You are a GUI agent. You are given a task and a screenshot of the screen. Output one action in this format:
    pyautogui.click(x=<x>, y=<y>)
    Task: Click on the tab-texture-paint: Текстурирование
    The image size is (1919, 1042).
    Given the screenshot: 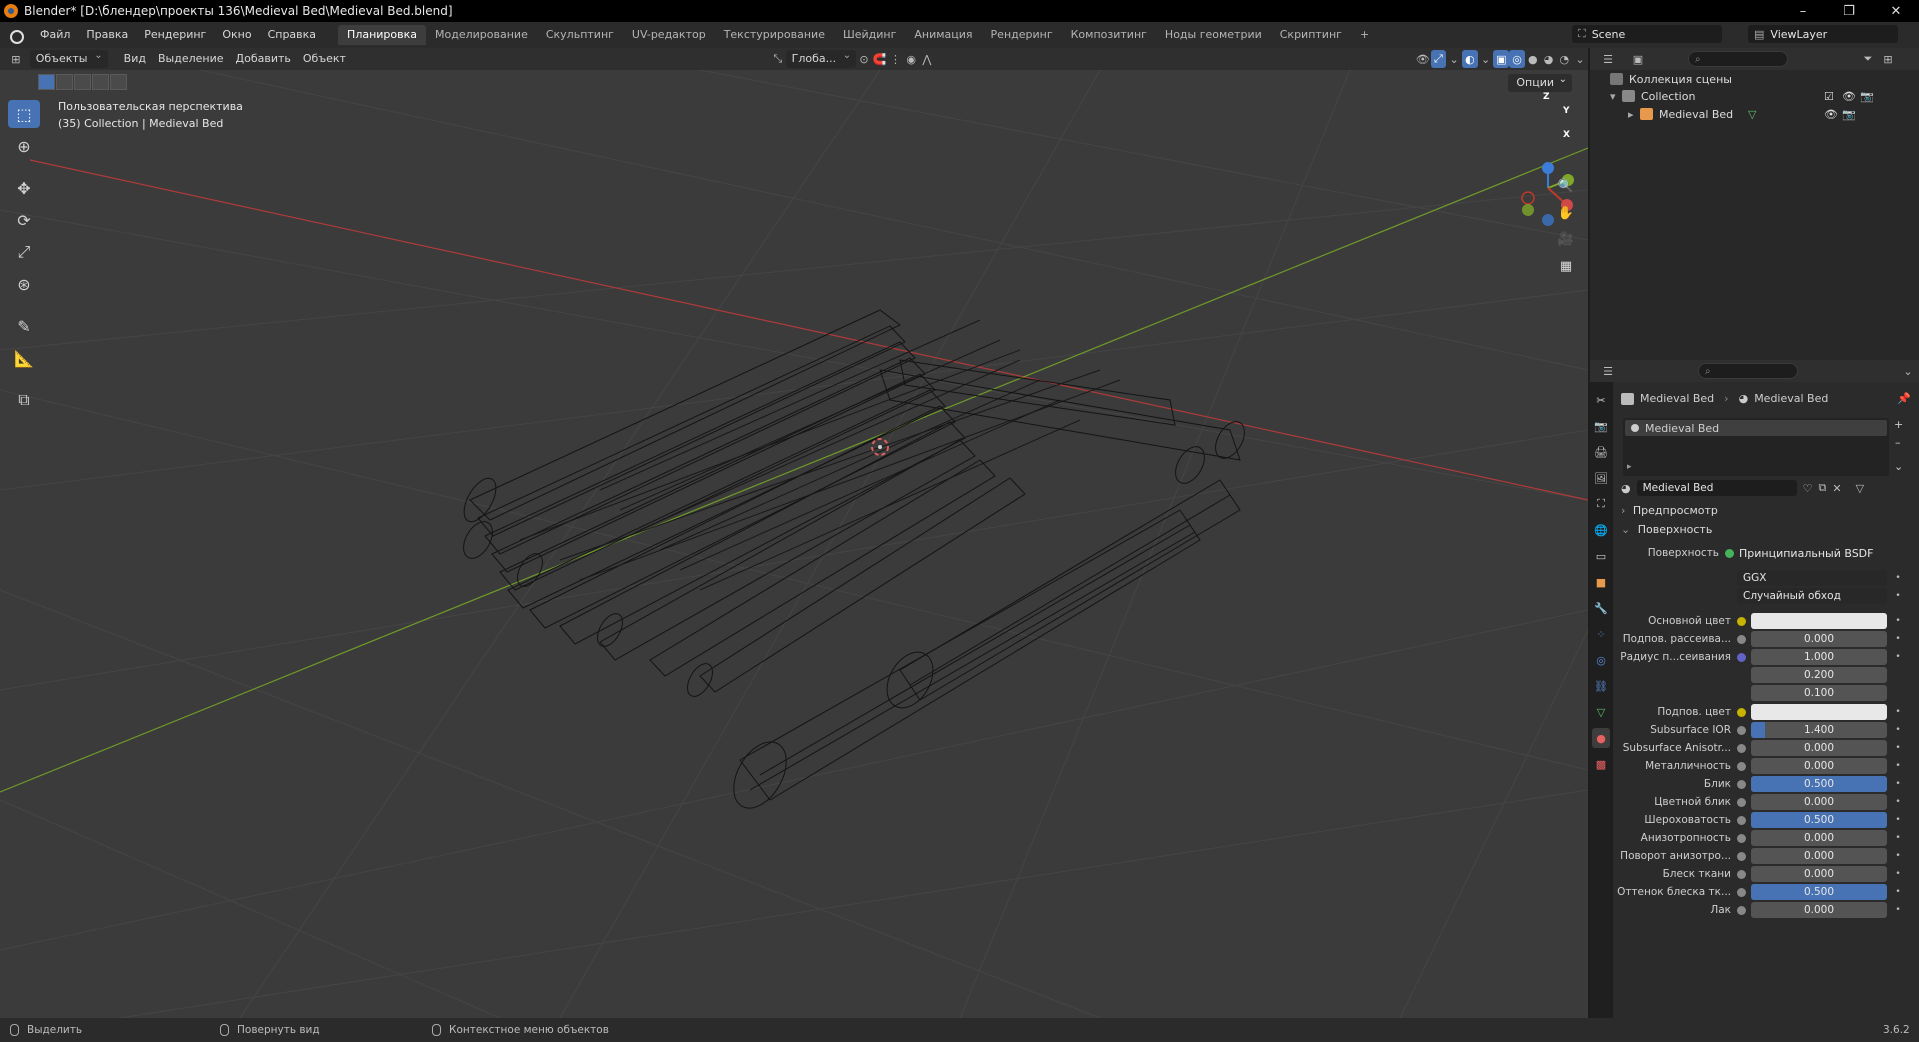 What is the action you would take?
    pyautogui.click(x=774, y=35)
    